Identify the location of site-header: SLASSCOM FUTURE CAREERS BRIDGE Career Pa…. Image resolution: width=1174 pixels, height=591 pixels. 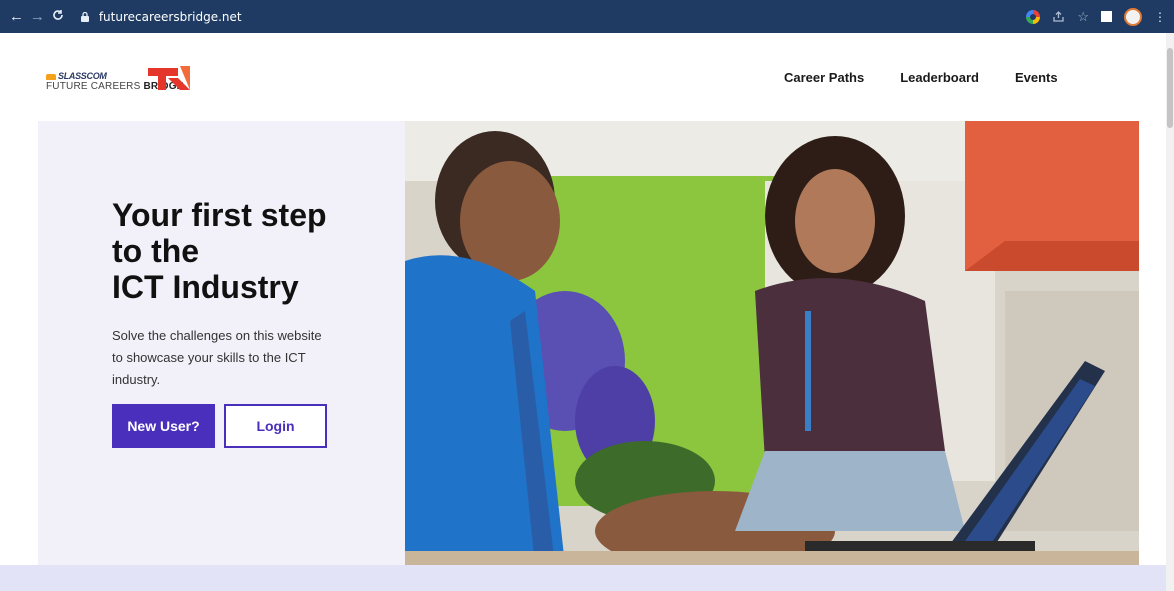
(583, 77).